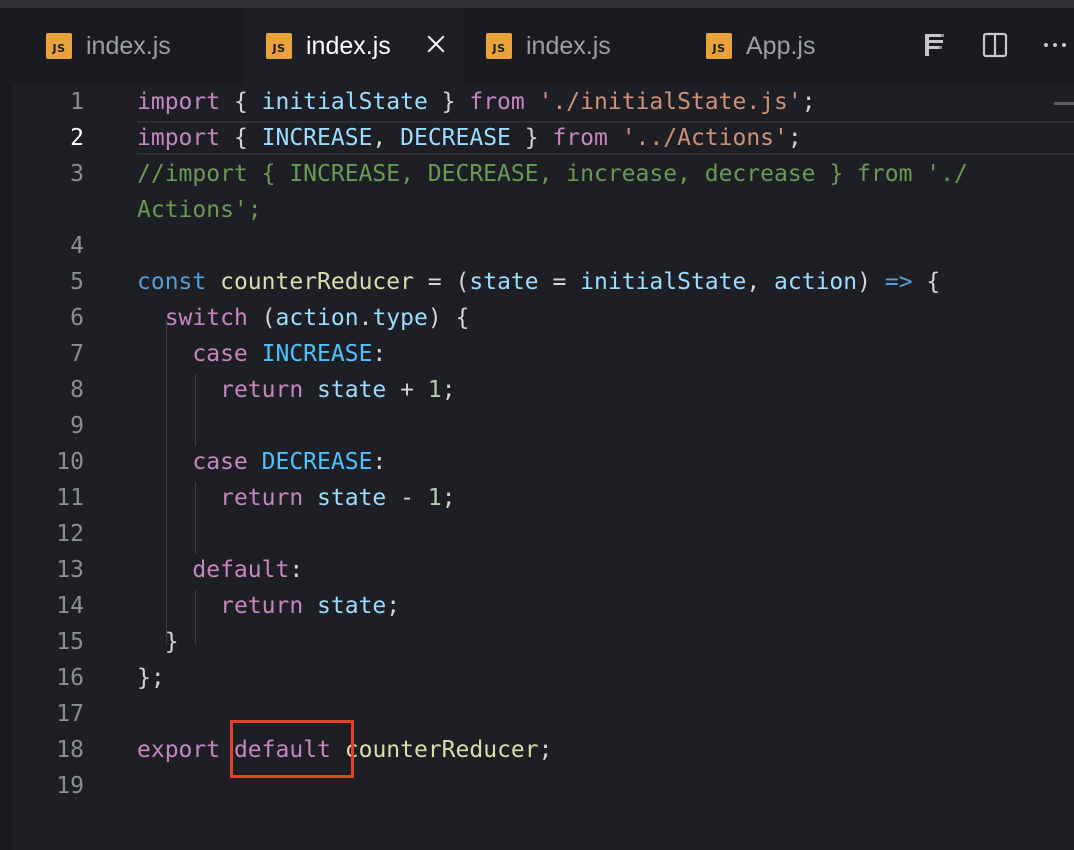 This screenshot has width=1074, height=850. What do you see at coordinates (70, 750) in the screenshot?
I see `line-number: 18` at bounding box center [70, 750].